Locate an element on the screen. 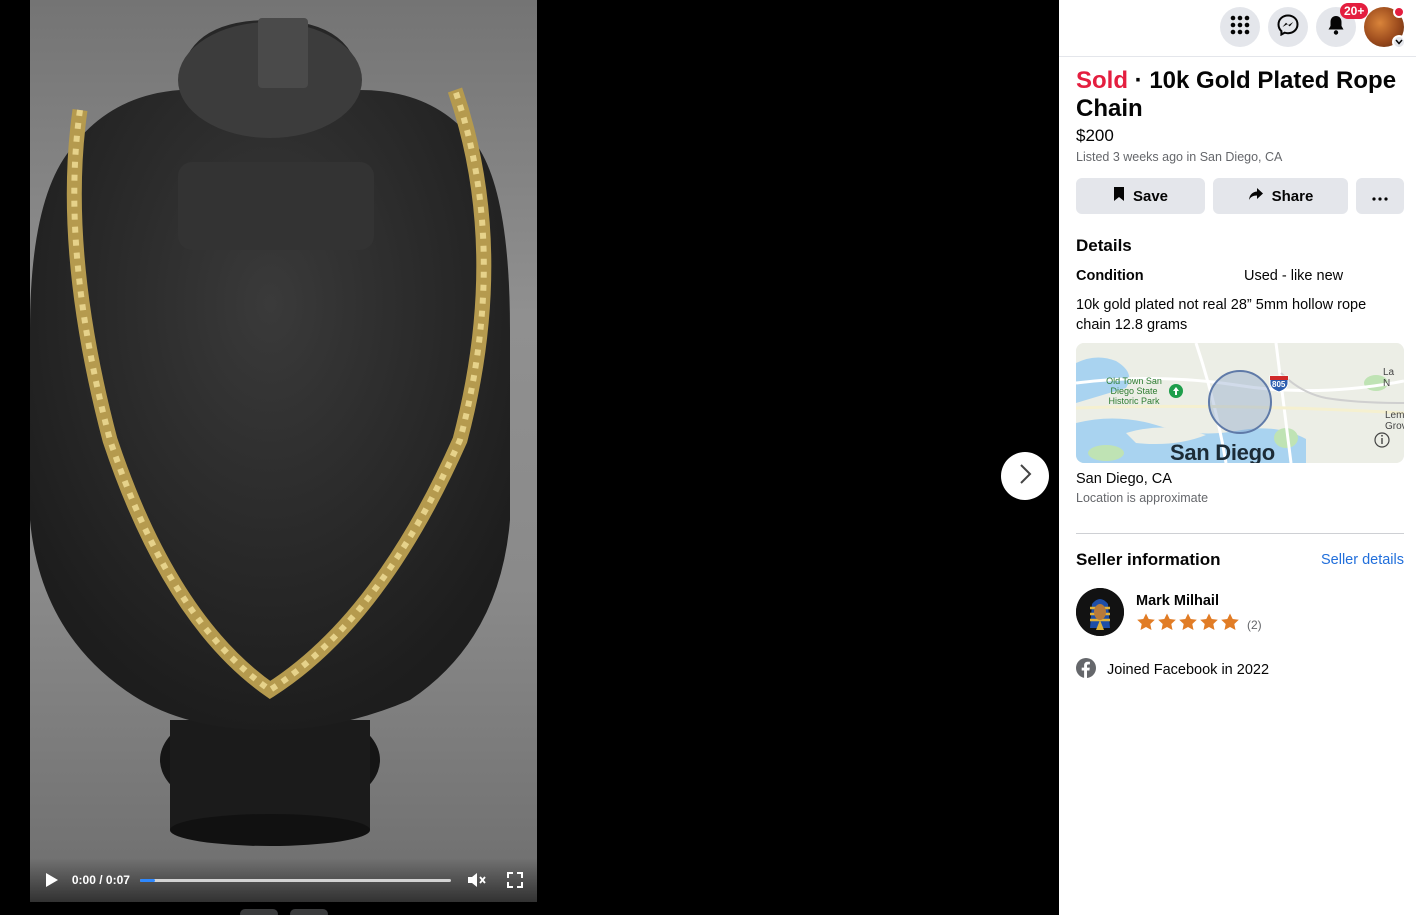 The image size is (1416, 915). notifications-button: 20+ is located at coordinates (1342, 25).